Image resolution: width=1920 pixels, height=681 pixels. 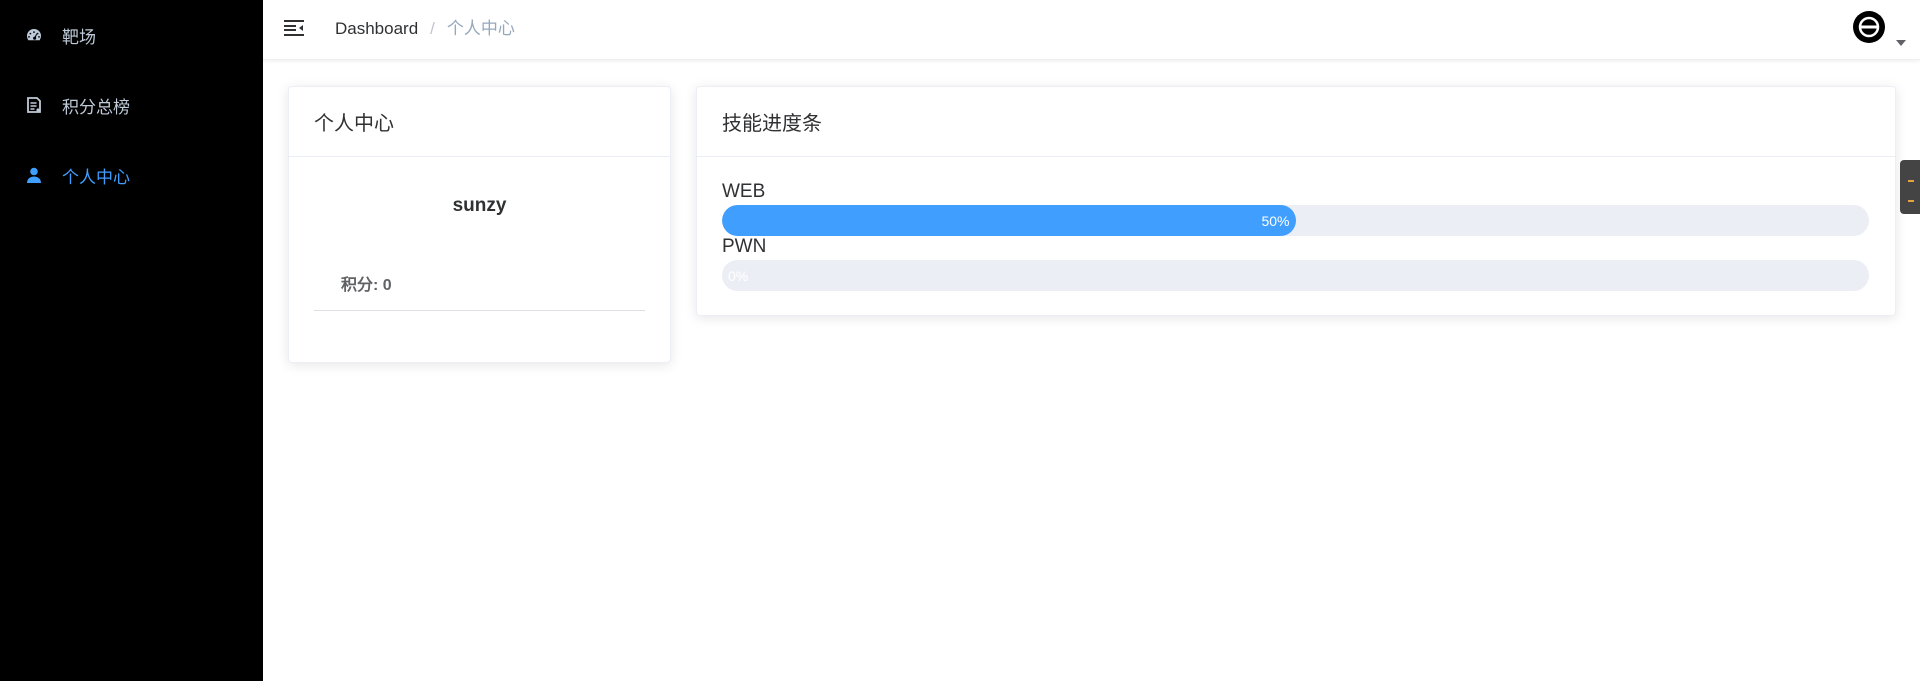 I want to click on profile-card: 个人中心 sunzy 积分: 0, so click(x=479, y=224).